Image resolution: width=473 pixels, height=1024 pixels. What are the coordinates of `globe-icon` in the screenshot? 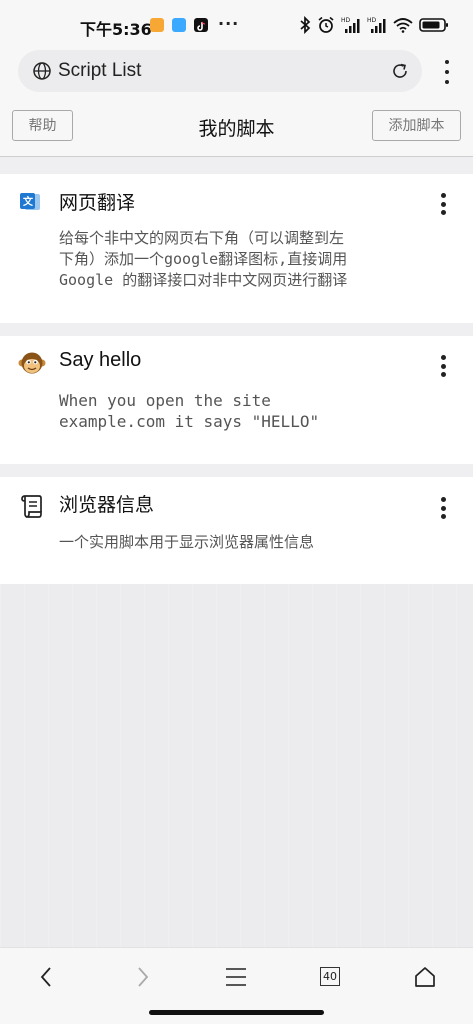 It's located at (42, 71).